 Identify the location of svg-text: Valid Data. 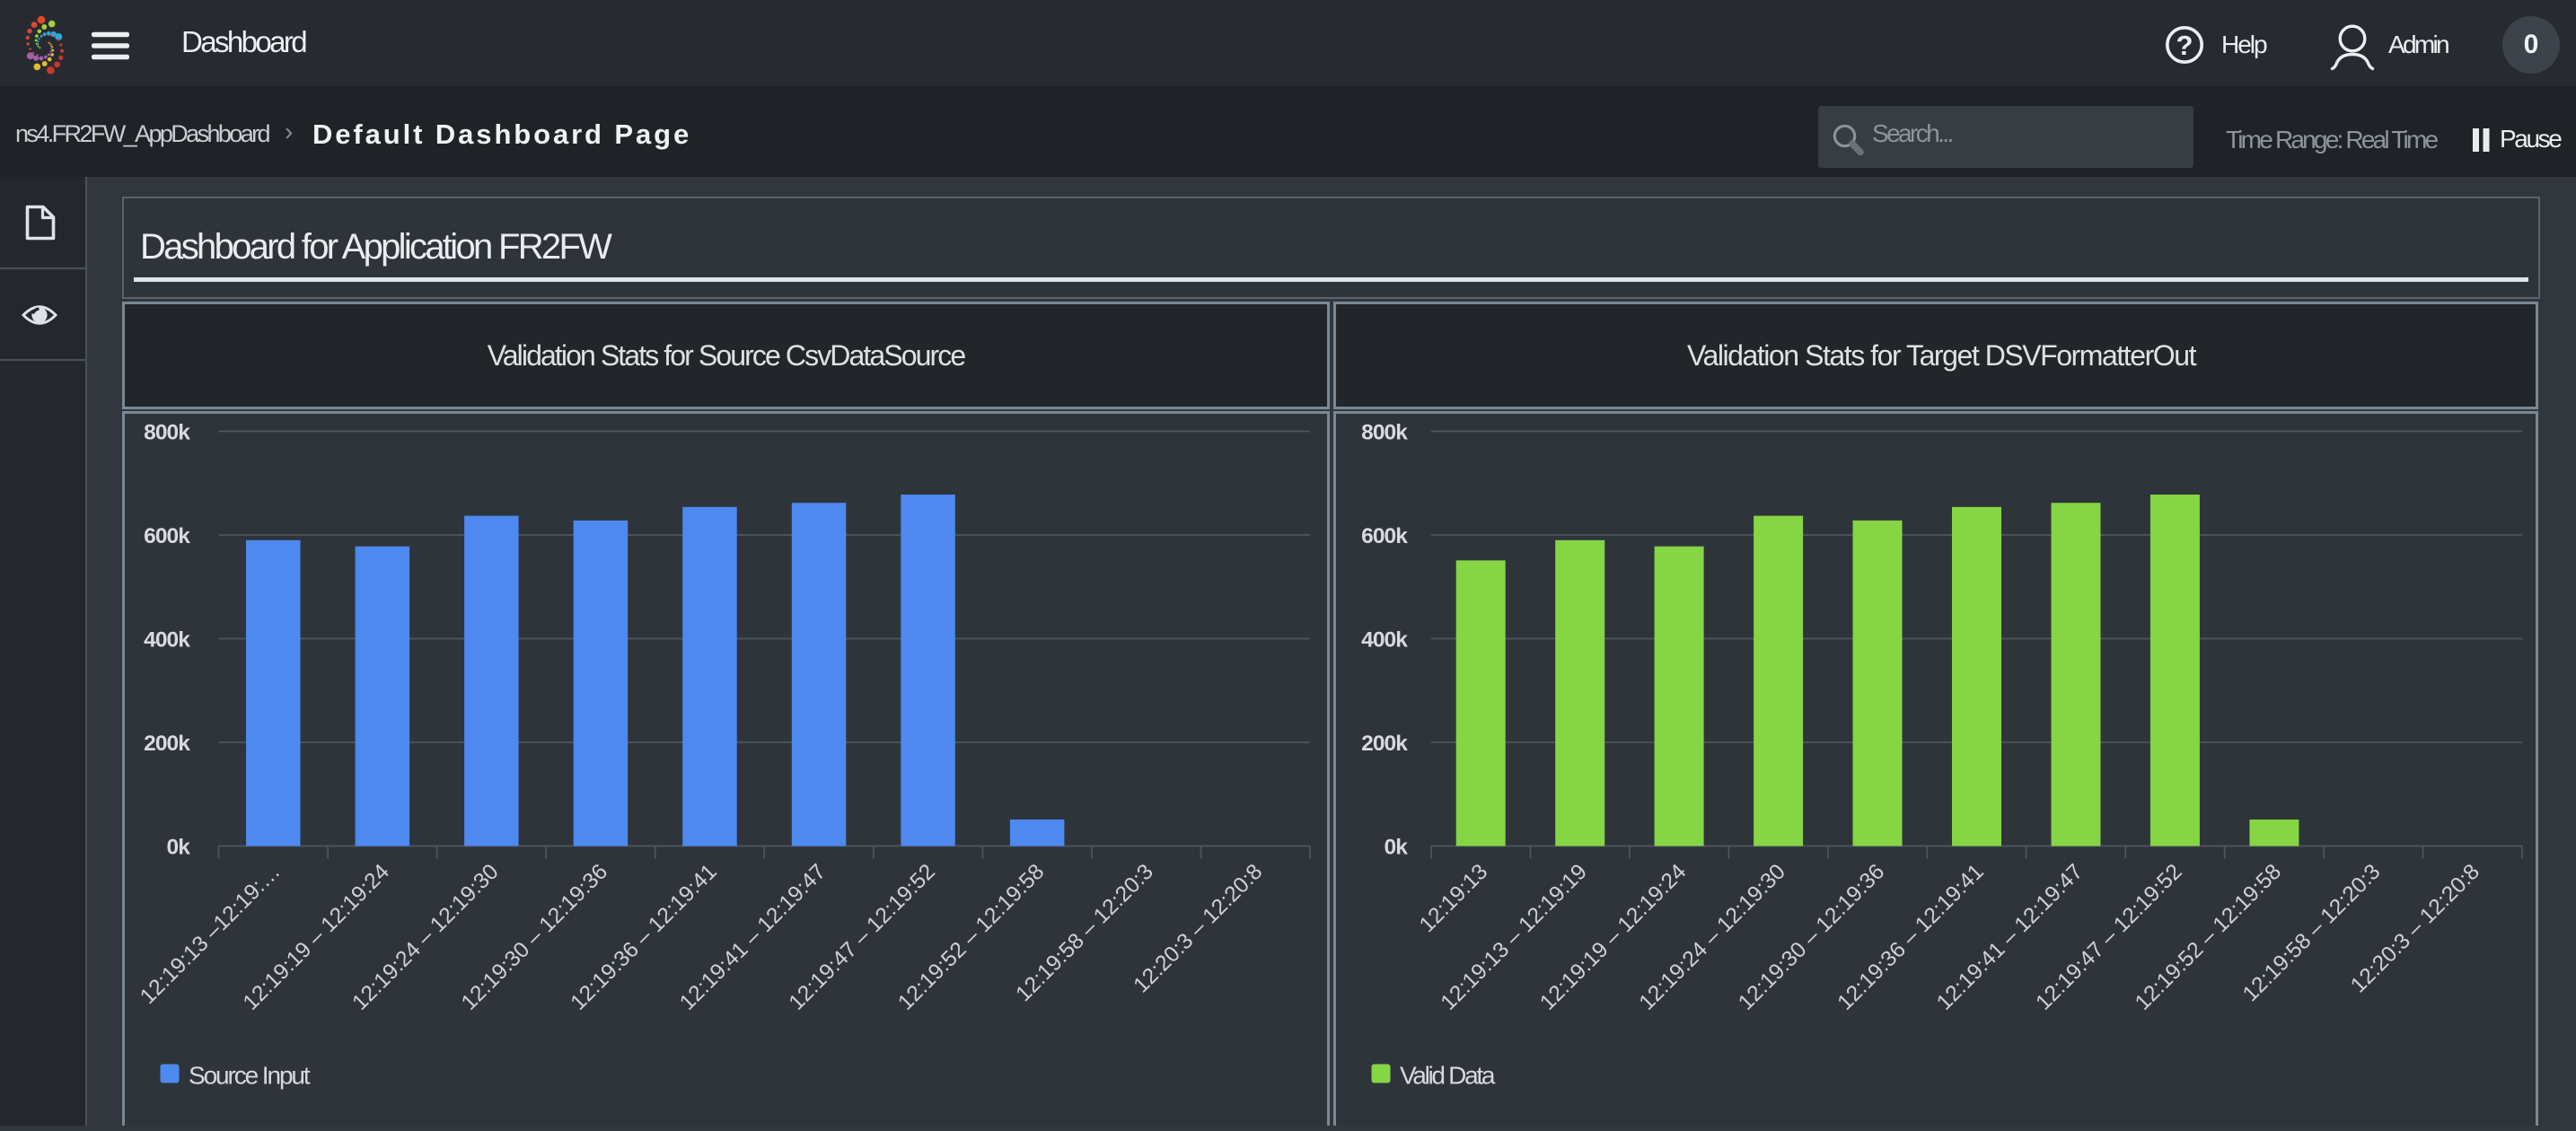
(1448, 1075).